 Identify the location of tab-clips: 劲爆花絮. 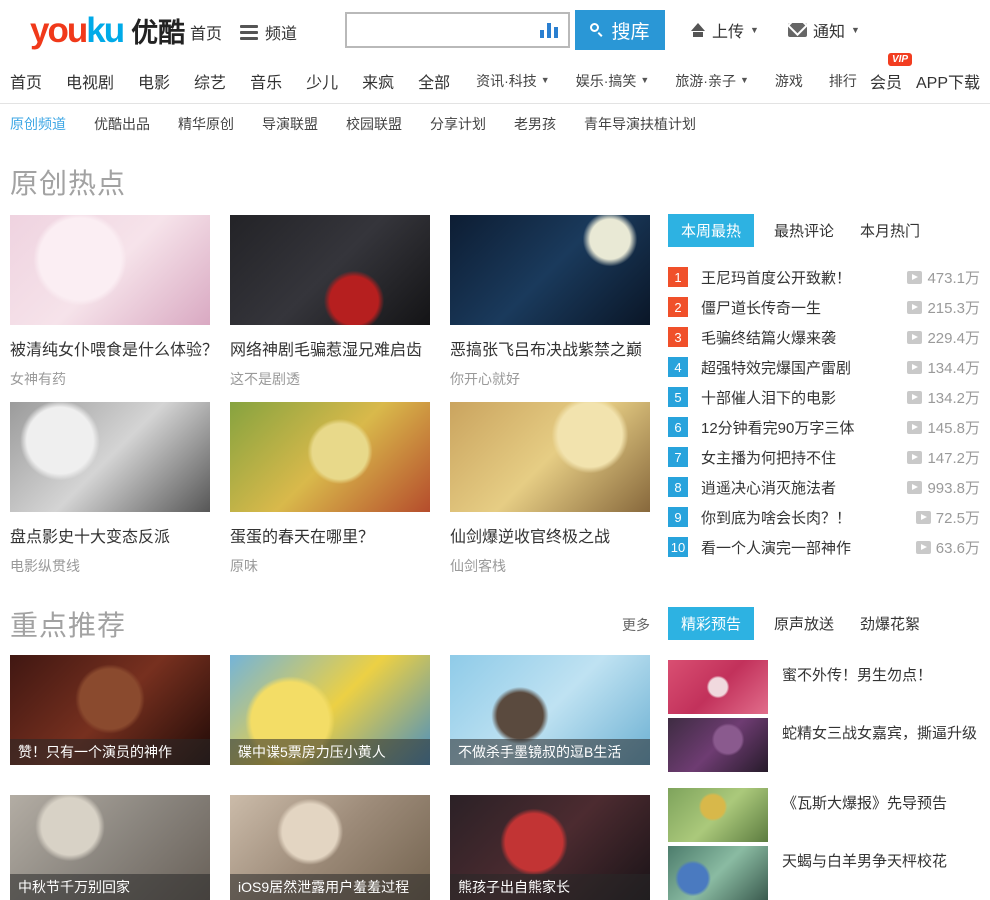
(890, 623).